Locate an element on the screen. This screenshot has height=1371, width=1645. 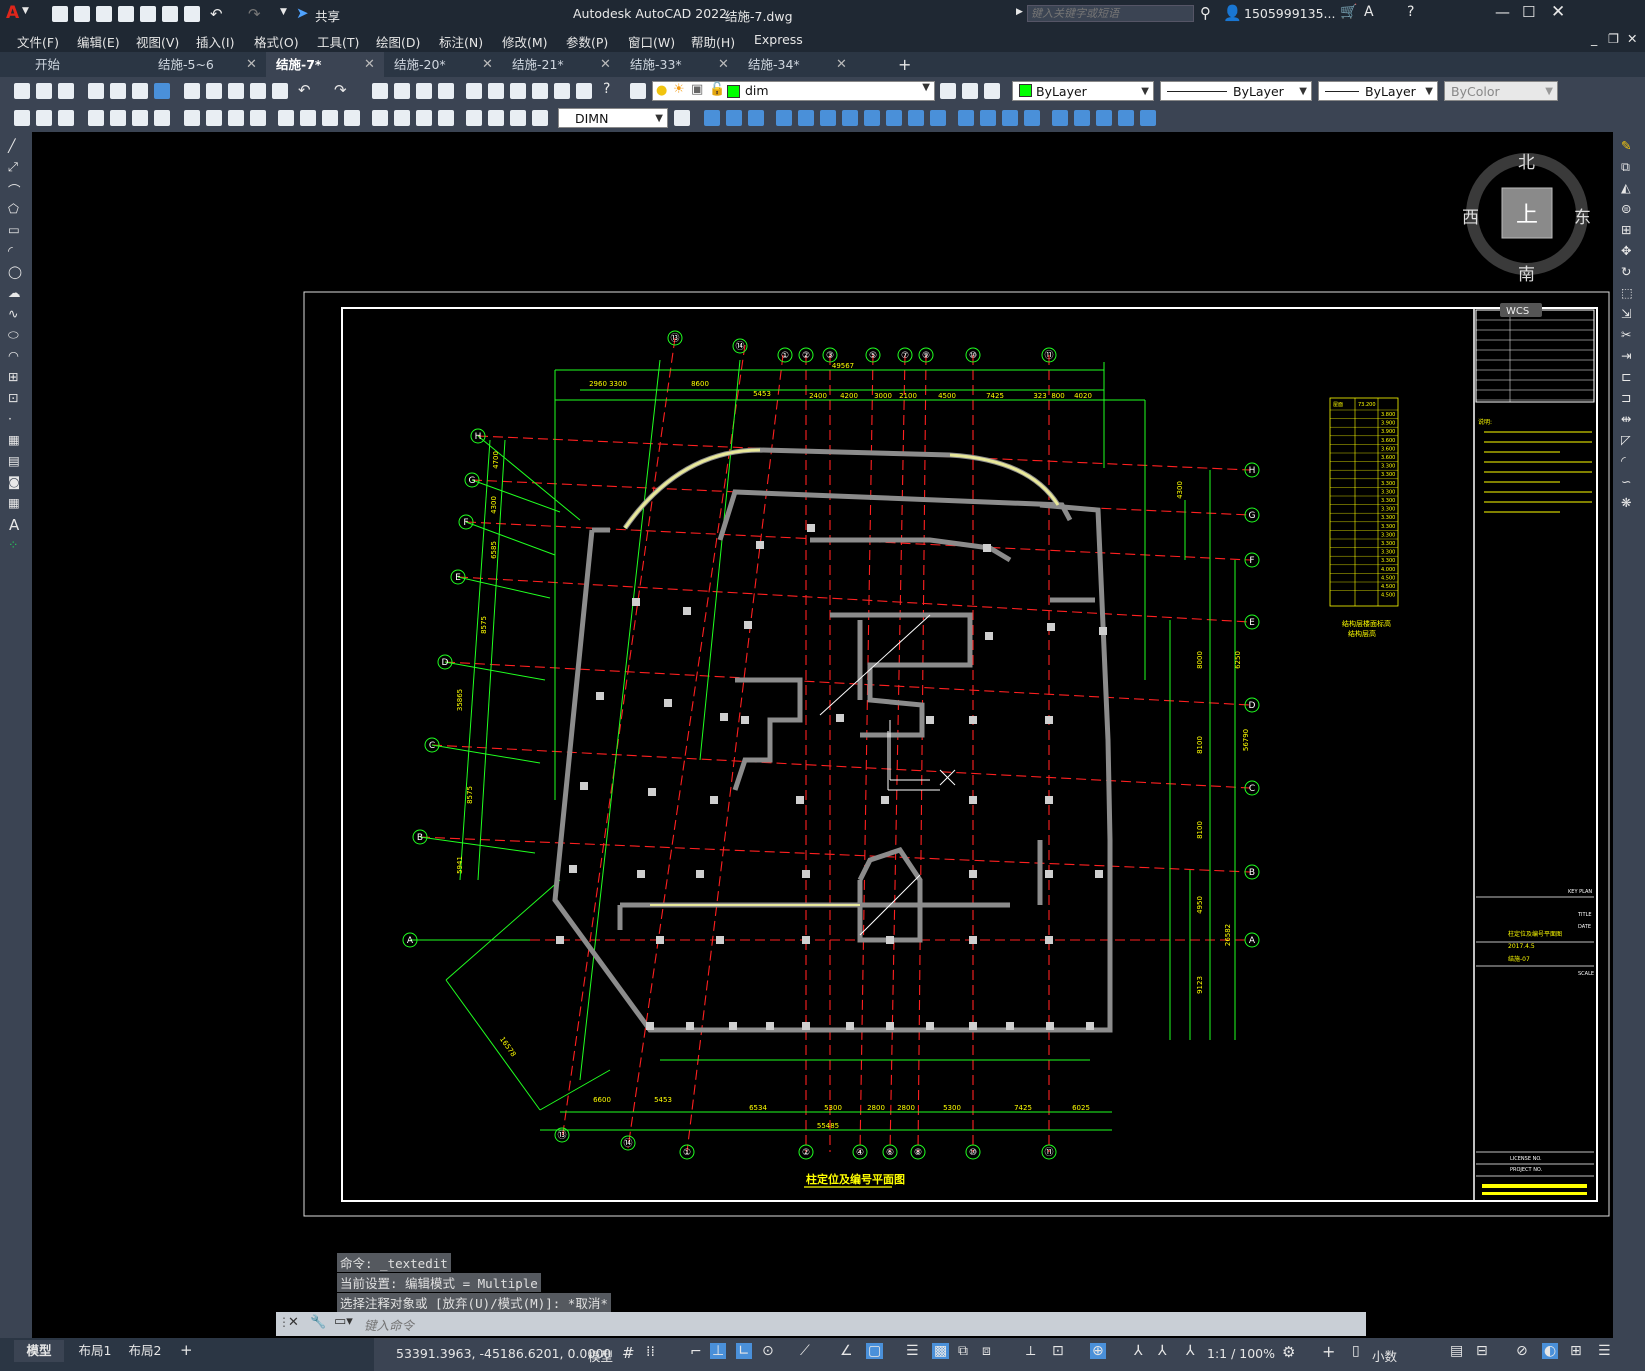
fillet-icon: ◜ is located at coordinates (1623, 460).